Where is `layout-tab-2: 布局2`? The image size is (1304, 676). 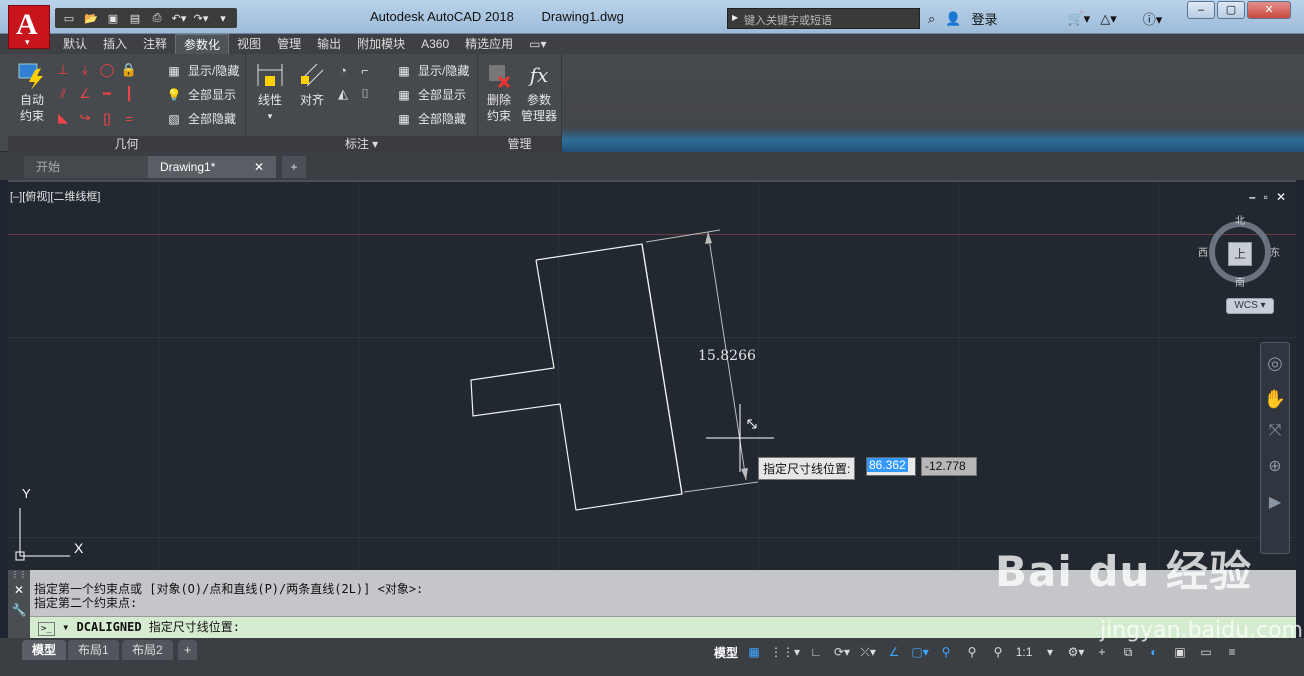 layout-tab-2: 布局2 is located at coordinates (147, 650).